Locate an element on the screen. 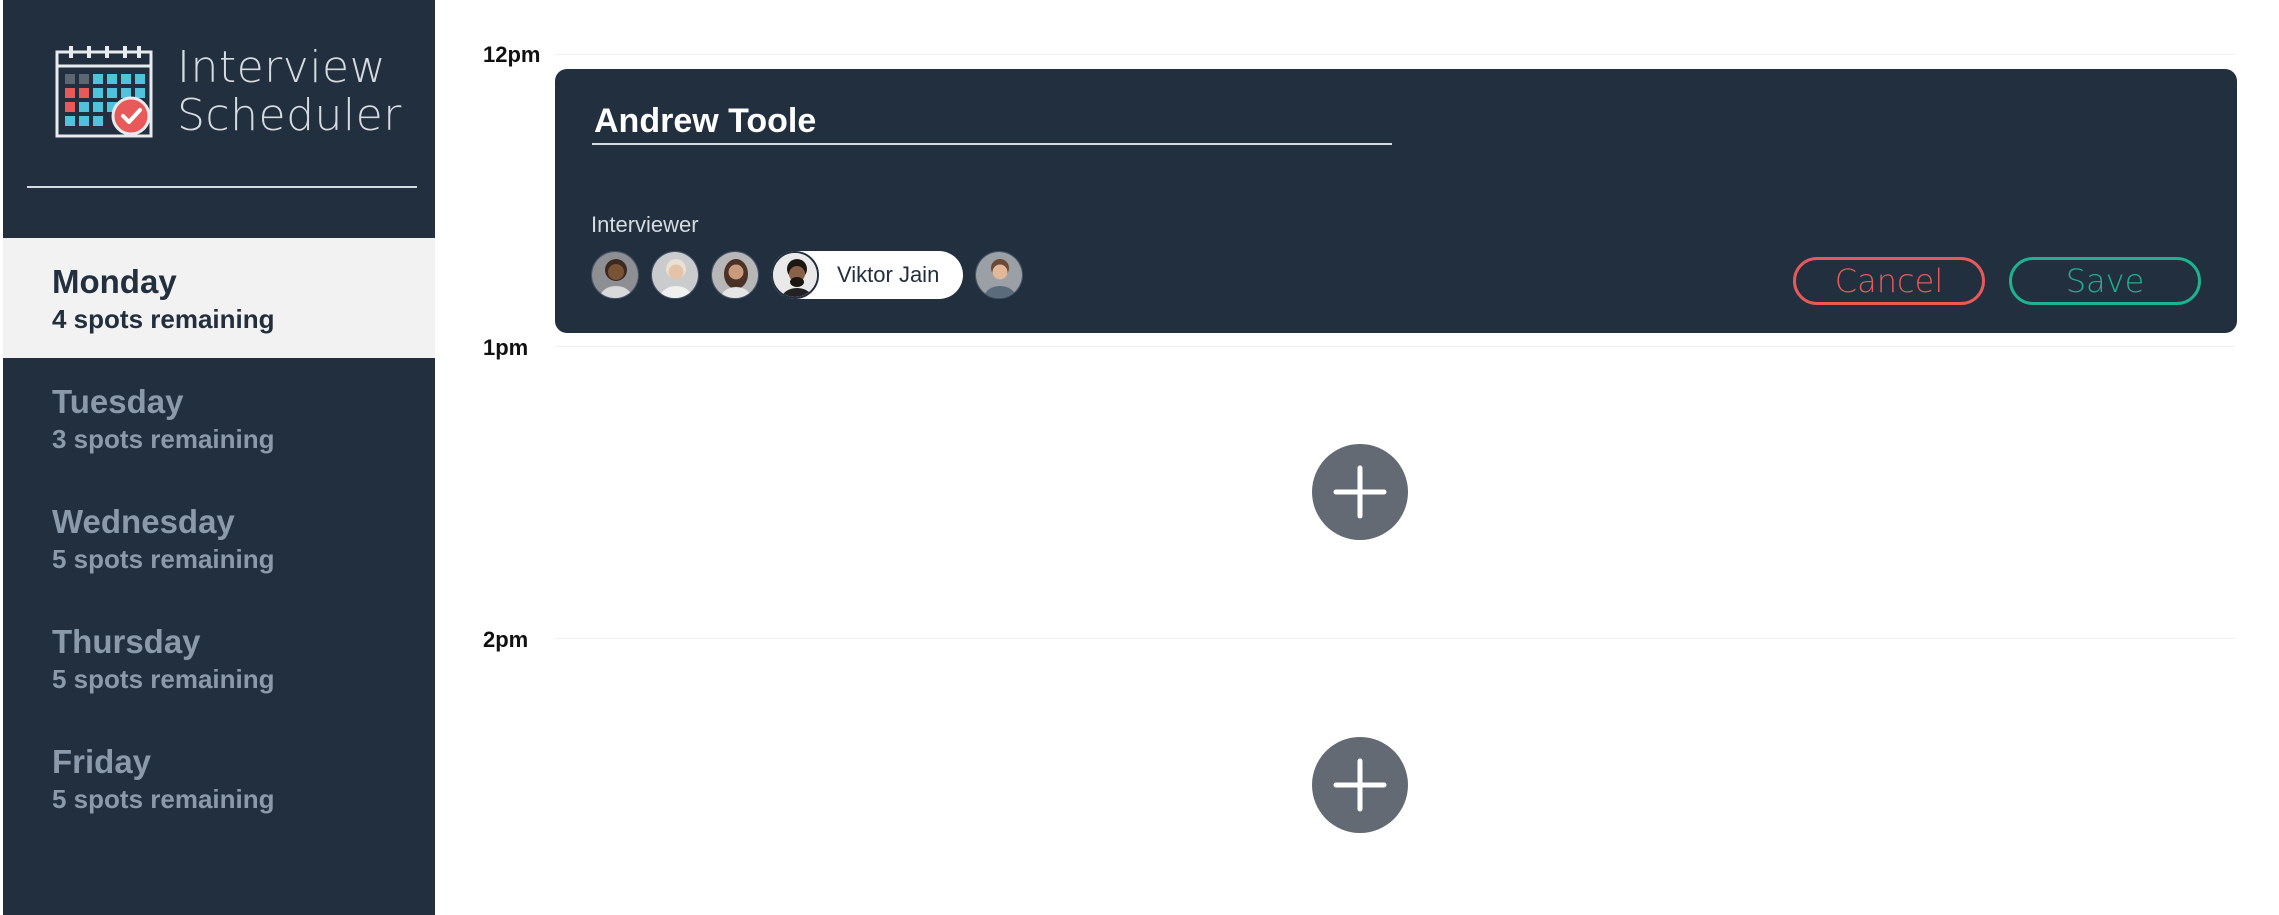 The image size is (2279, 915). day-name: Monday is located at coordinates (114, 281).